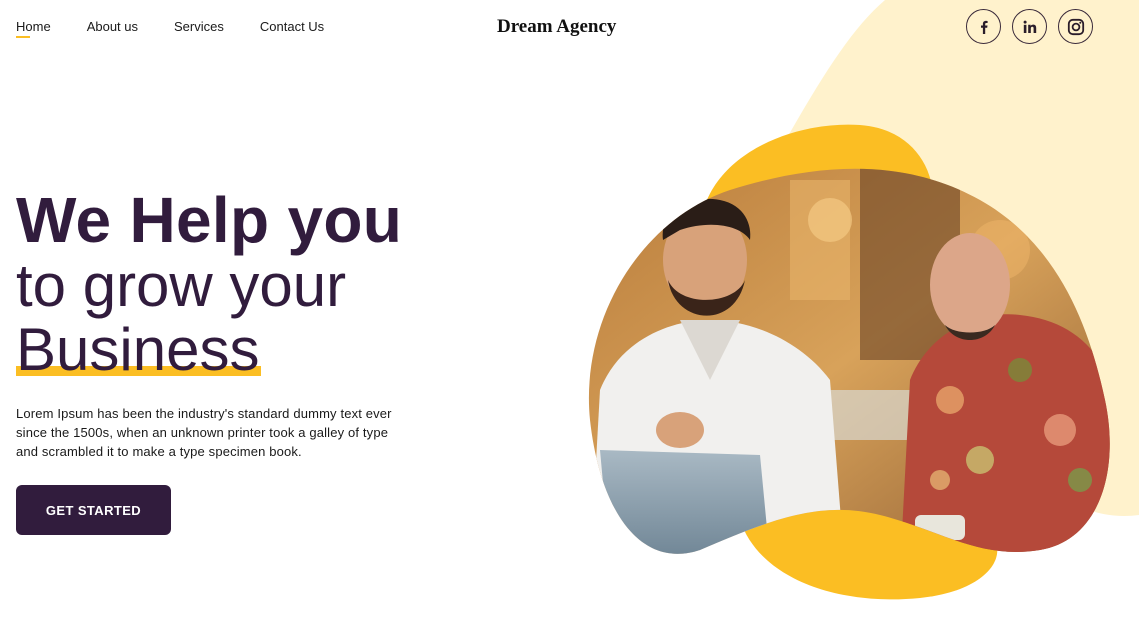 The height and width of the screenshot is (619, 1139). I want to click on facebook-icon, so click(984, 27).